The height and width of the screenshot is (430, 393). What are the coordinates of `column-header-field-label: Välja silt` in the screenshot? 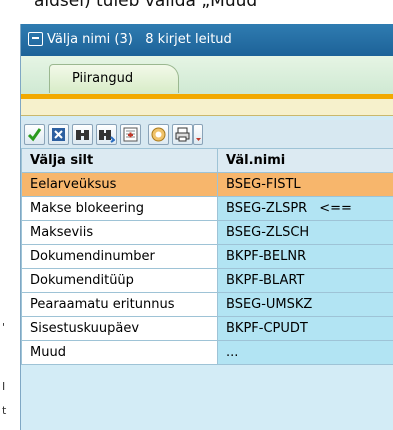 It's located at (119, 160).